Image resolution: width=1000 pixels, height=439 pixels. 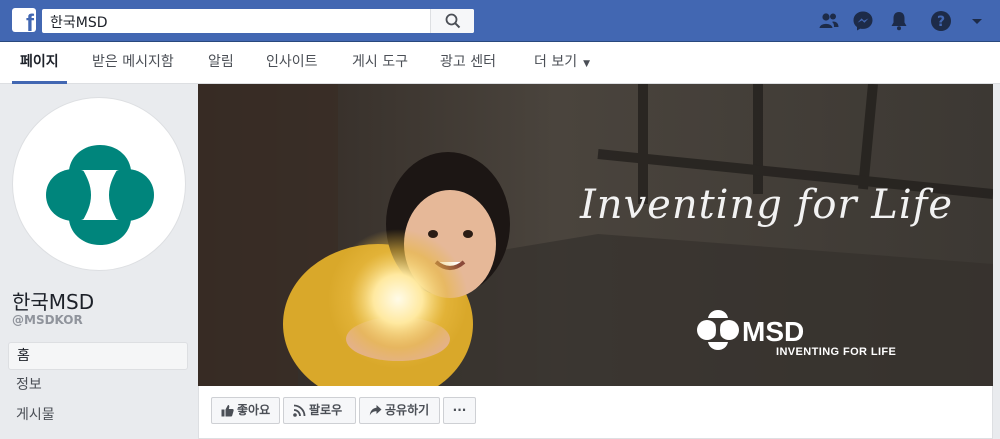 I want to click on tab-more: 더 보기 ▼, so click(x=562, y=63).